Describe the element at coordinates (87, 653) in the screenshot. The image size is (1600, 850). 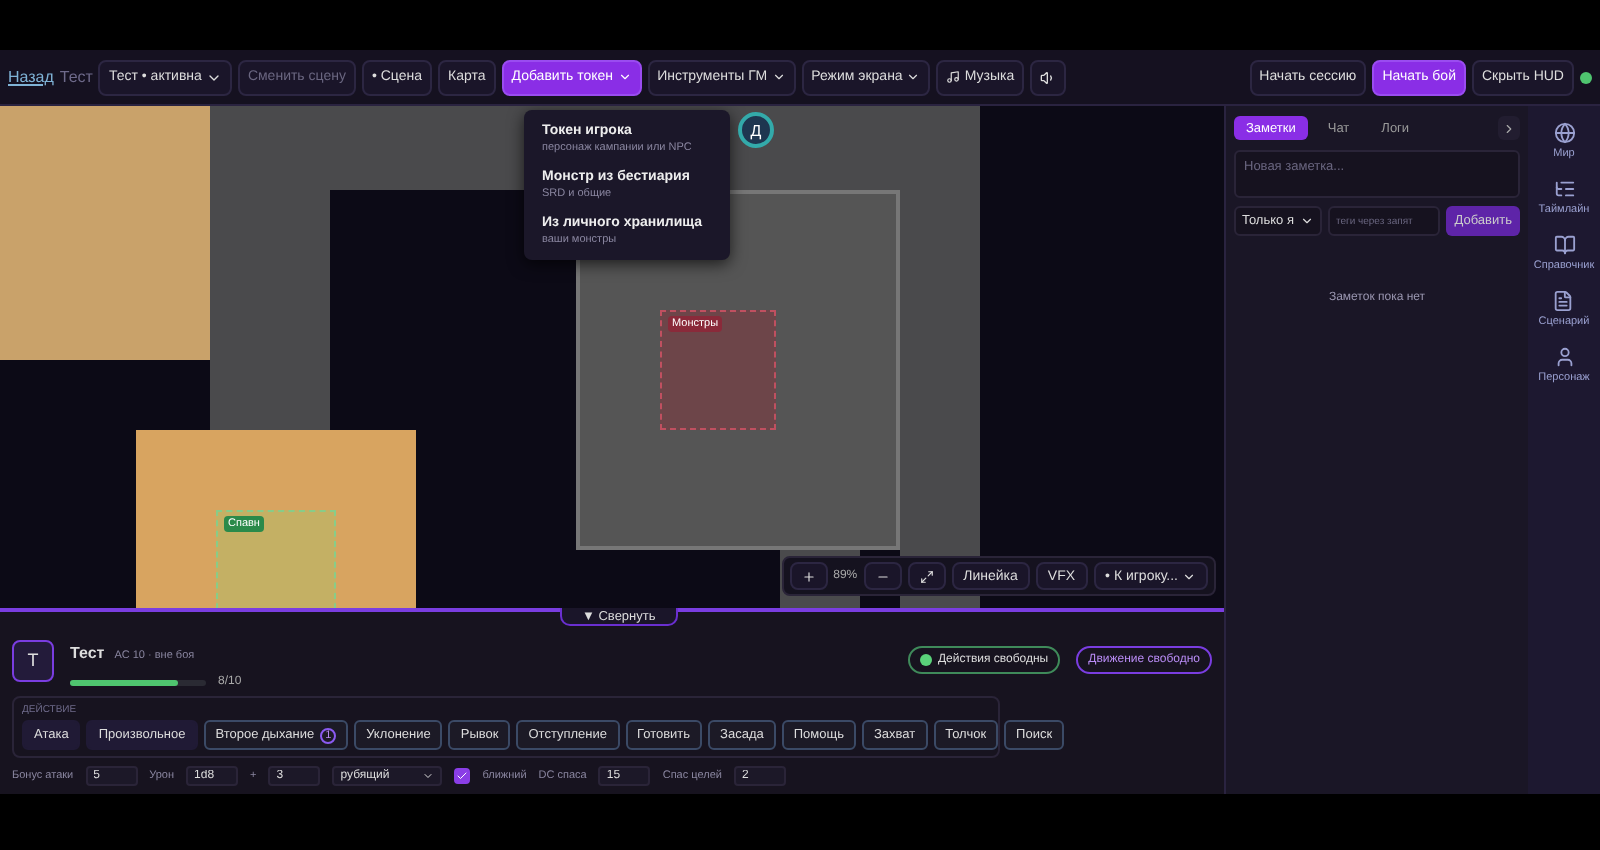
I see `character-name: Тест` at that location.